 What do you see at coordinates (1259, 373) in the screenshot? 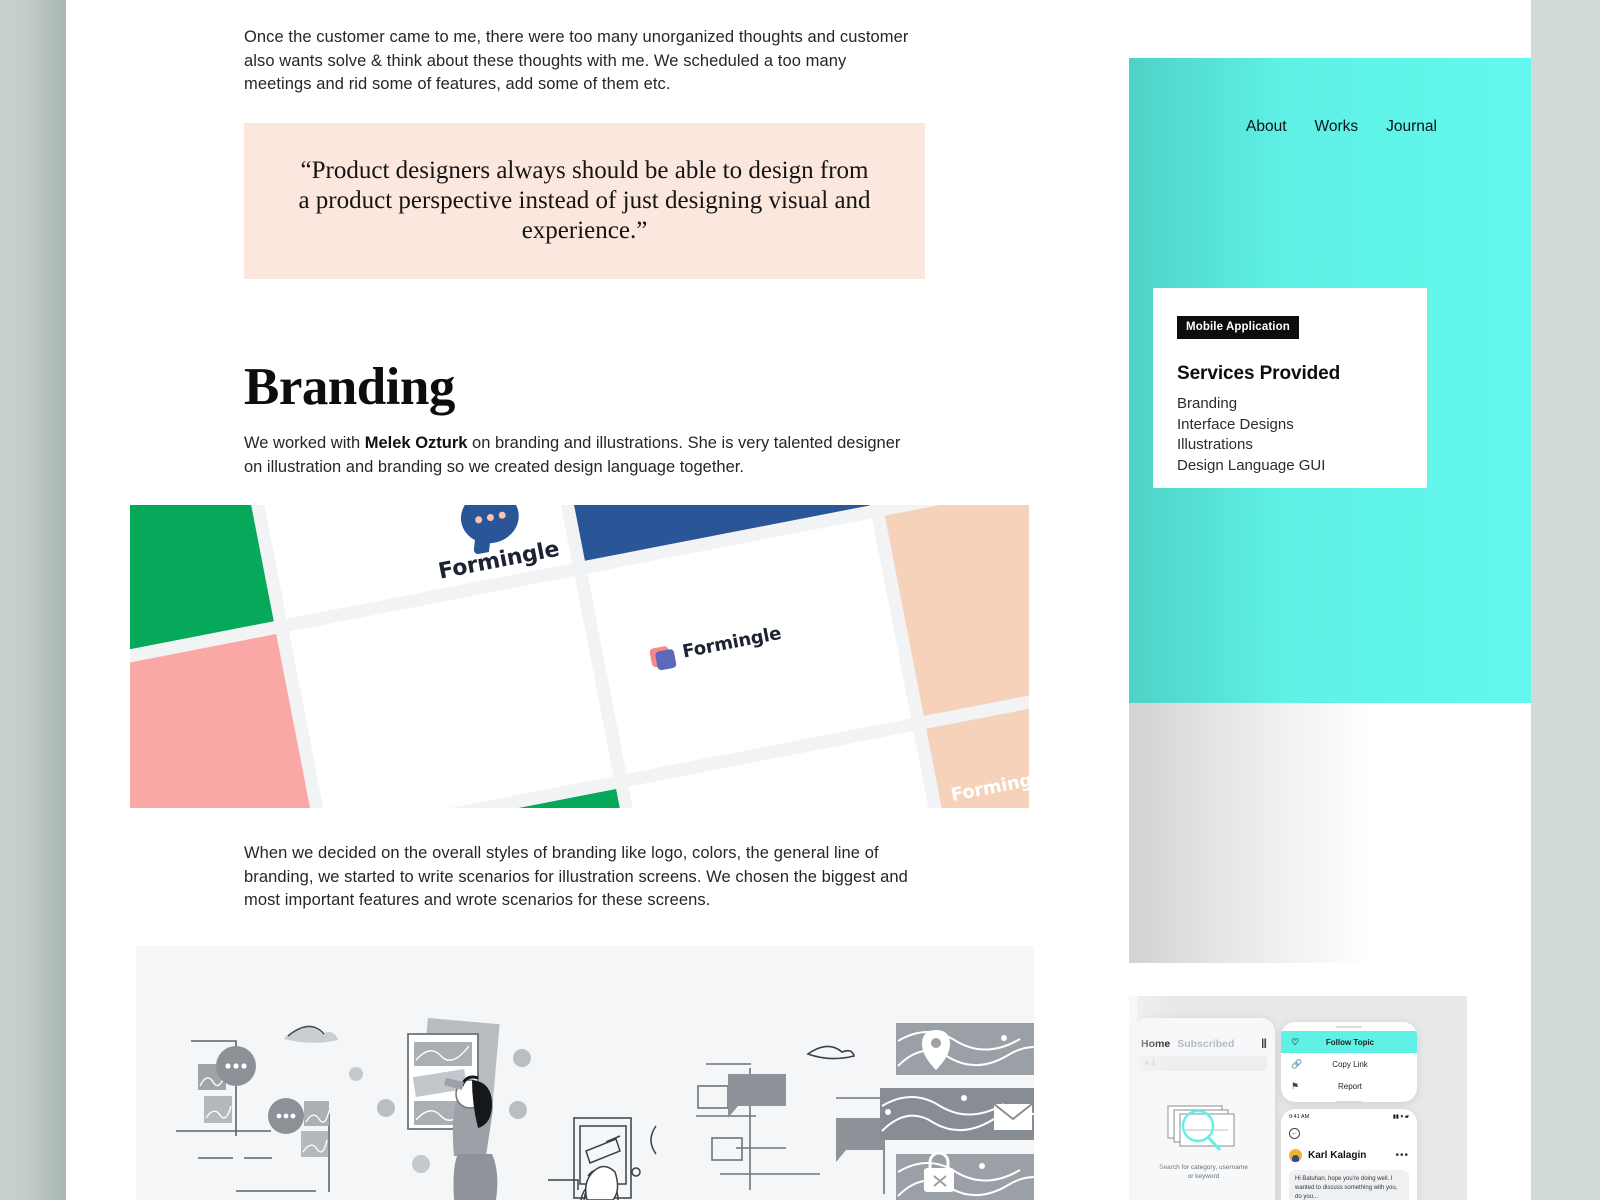
I see `services-card-title: Services Provided` at bounding box center [1259, 373].